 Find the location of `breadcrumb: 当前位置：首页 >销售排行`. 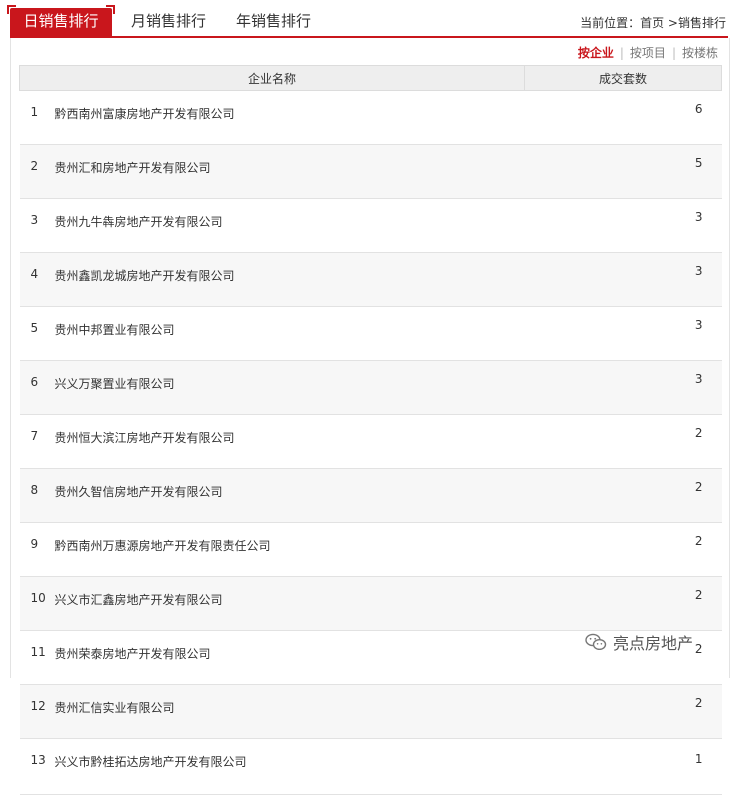

breadcrumb: 当前位置：首页 >销售排行 is located at coordinates (653, 22).